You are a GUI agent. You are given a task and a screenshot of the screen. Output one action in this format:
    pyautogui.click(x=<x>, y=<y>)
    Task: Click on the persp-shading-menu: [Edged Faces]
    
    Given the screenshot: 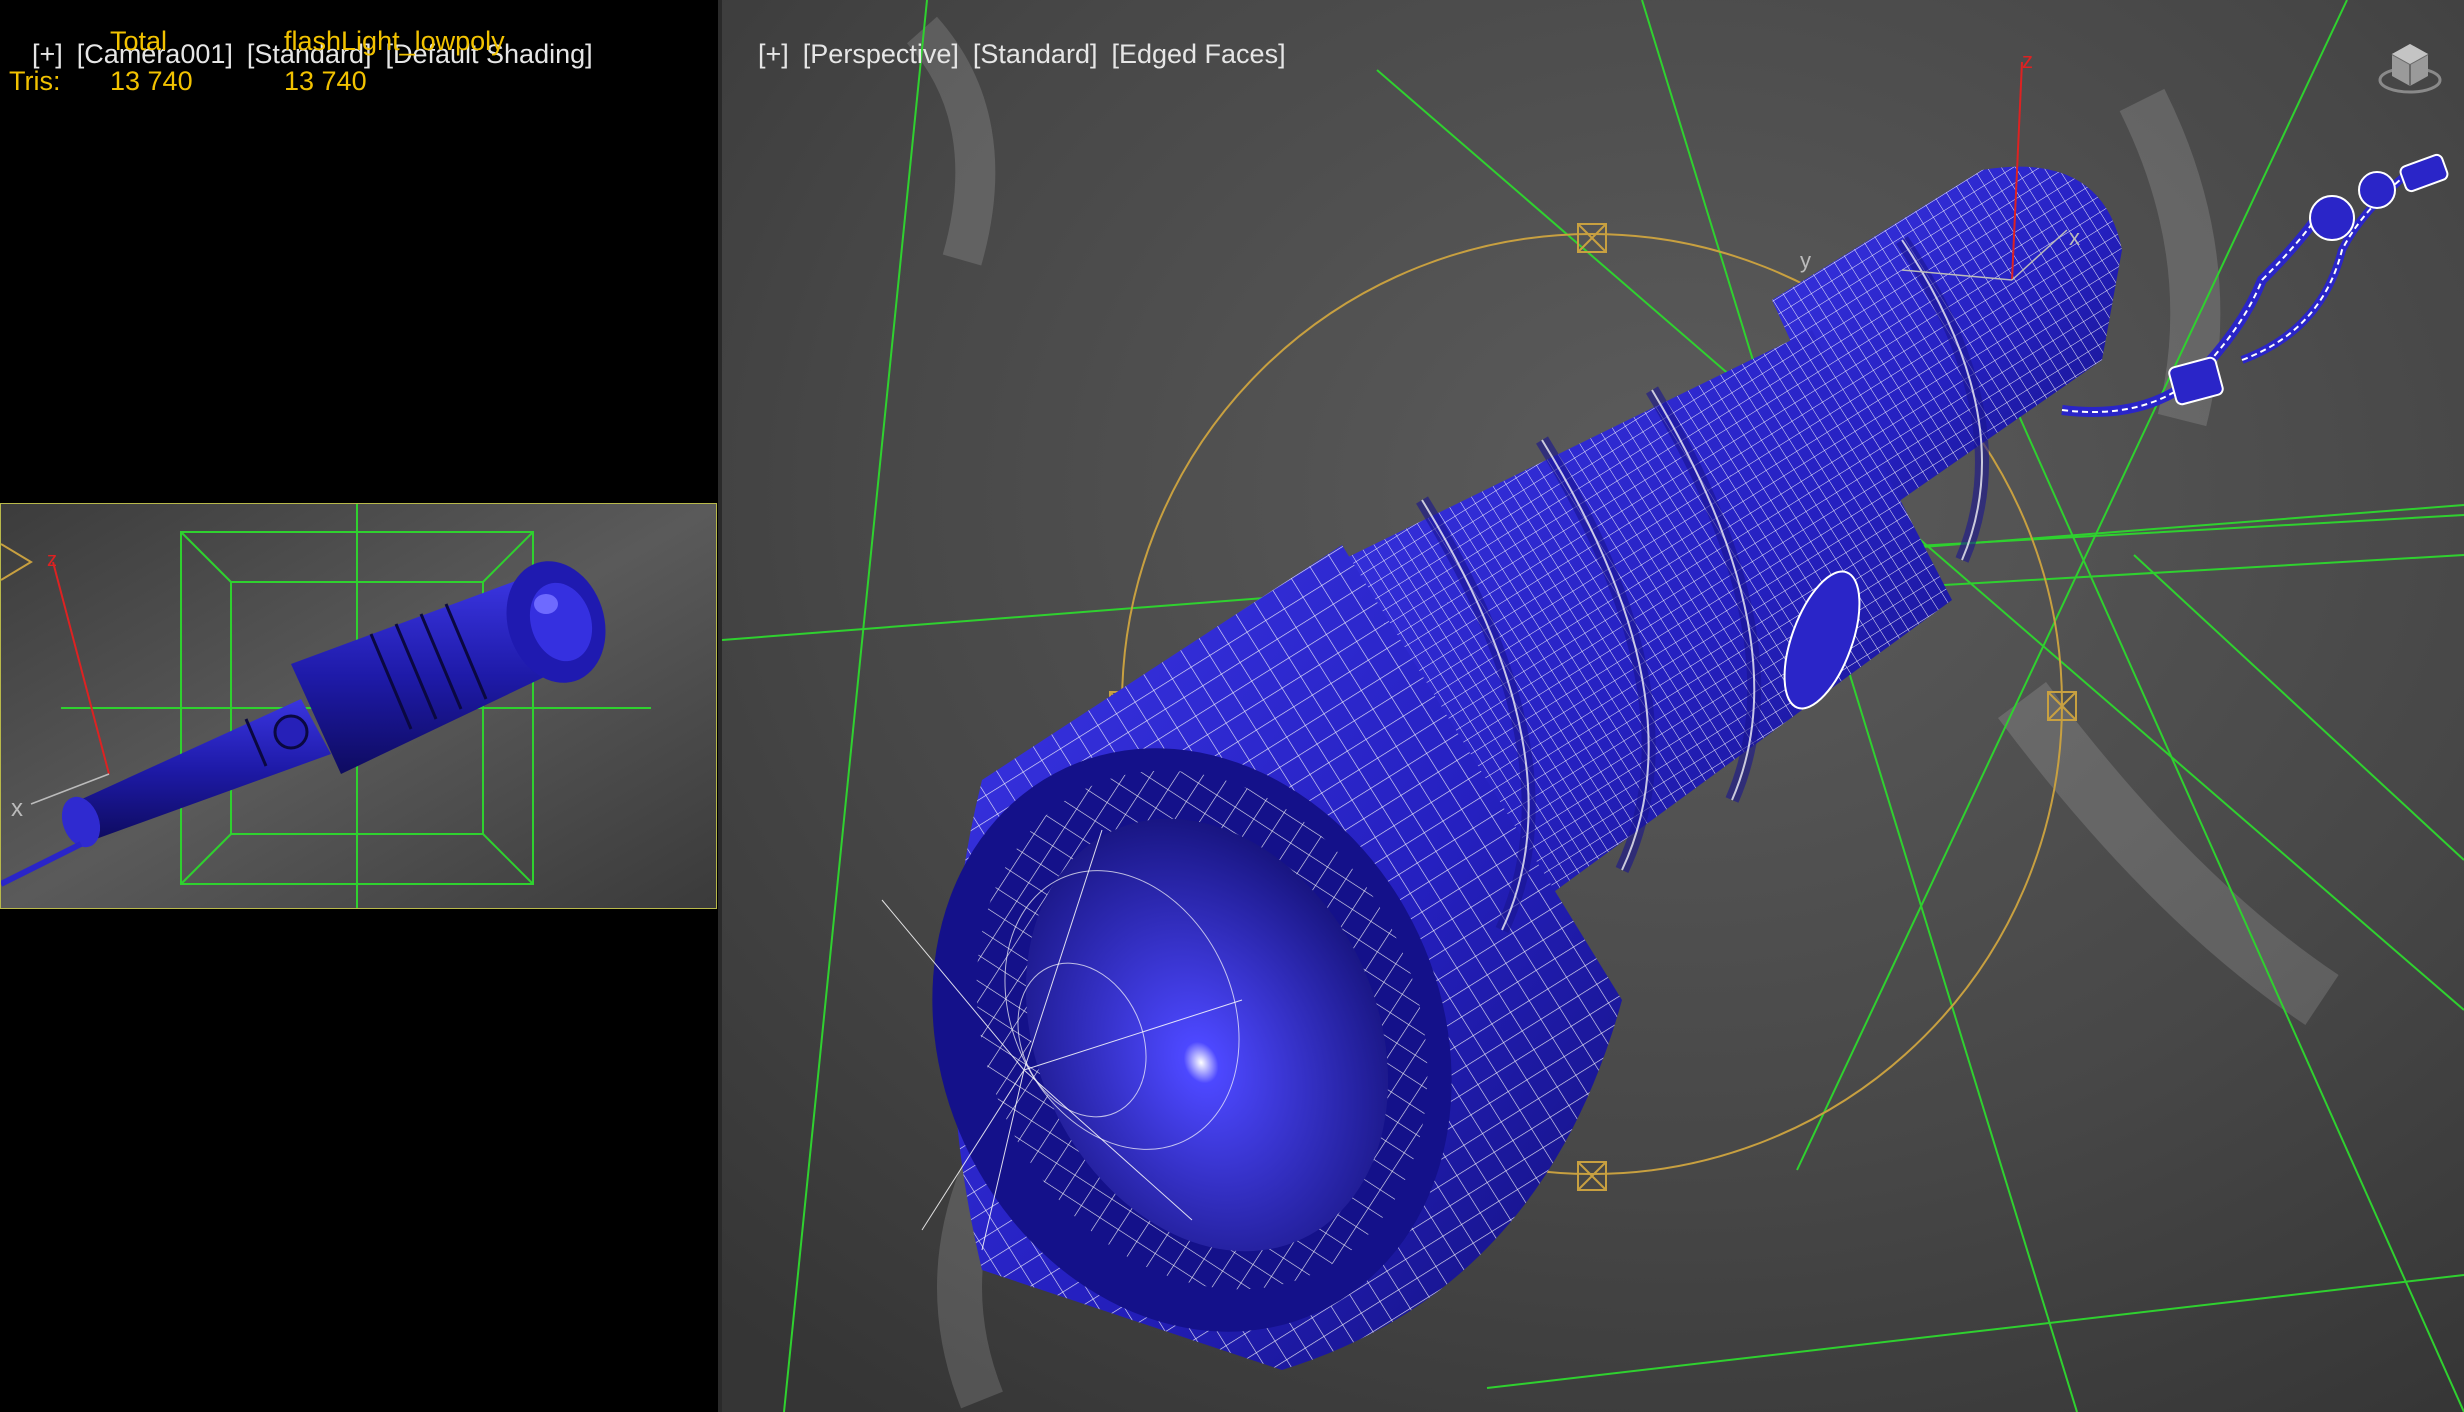 What is the action you would take?
    pyautogui.click(x=1198, y=54)
    